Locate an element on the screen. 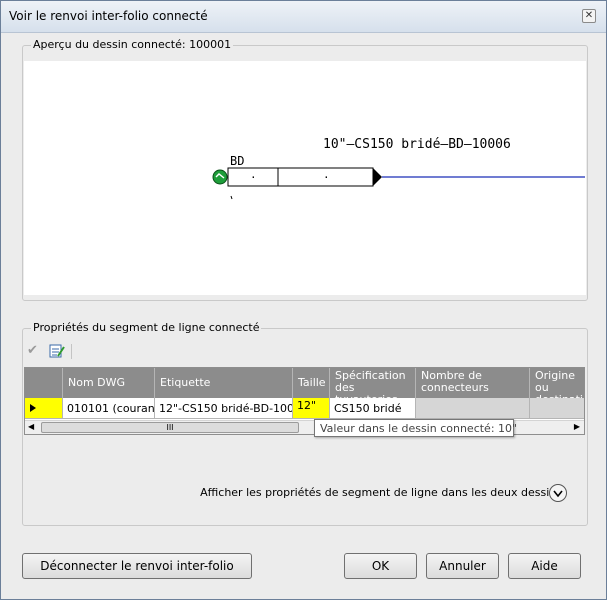 The height and width of the screenshot is (600, 607). chevron-down-icon is located at coordinates (558, 494).